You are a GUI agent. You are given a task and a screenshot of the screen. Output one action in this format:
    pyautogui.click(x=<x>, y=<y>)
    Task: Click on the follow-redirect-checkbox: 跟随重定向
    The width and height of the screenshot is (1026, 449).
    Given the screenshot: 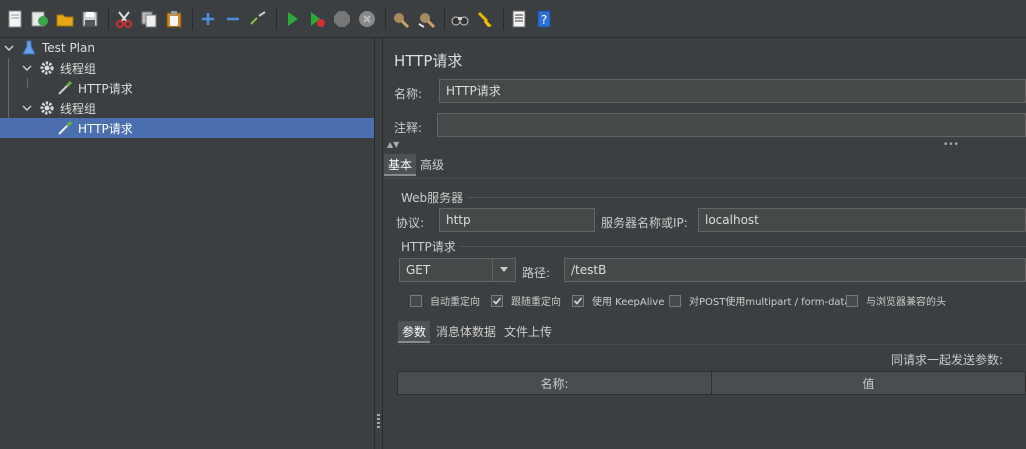 What is the action you would take?
    pyautogui.click(x=526, y=300)
    